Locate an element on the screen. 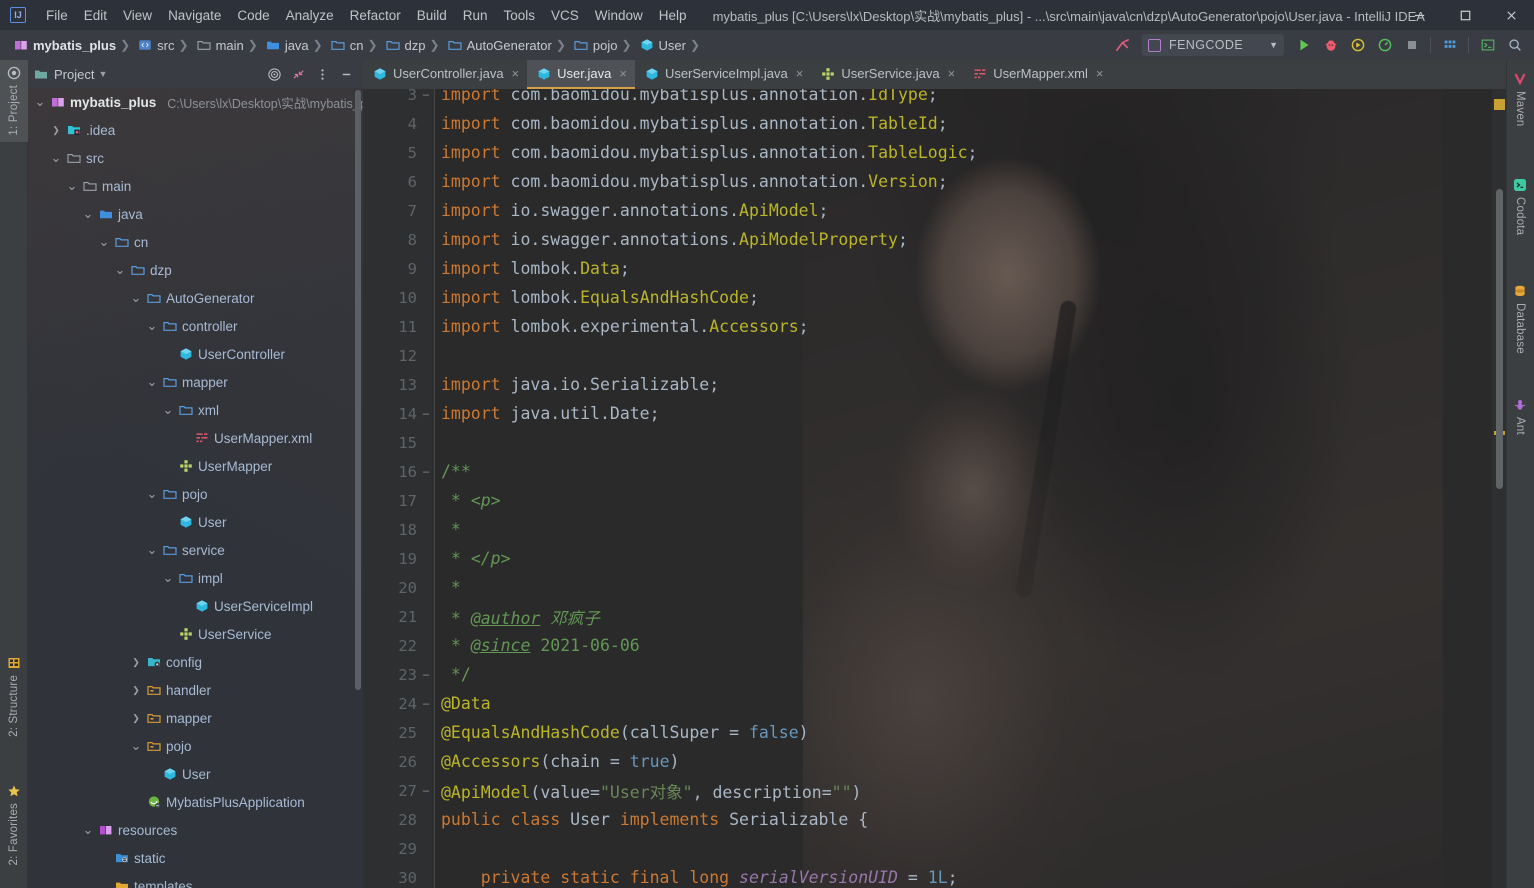  menu-item-run: Run is located at coordinates (475, 15).